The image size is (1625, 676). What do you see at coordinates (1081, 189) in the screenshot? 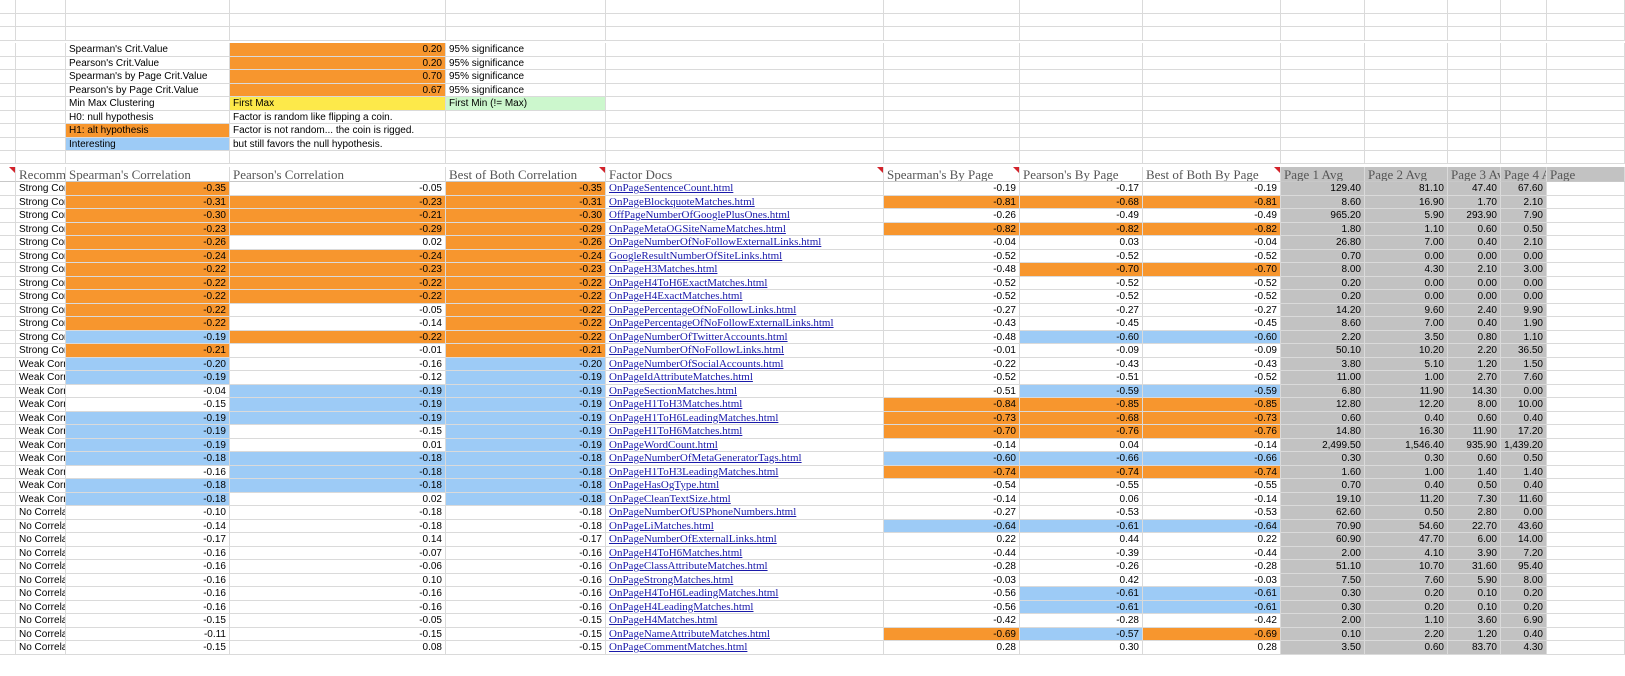
I see `pearson-by-page: -0.17` at bounding box center [1081, 189].